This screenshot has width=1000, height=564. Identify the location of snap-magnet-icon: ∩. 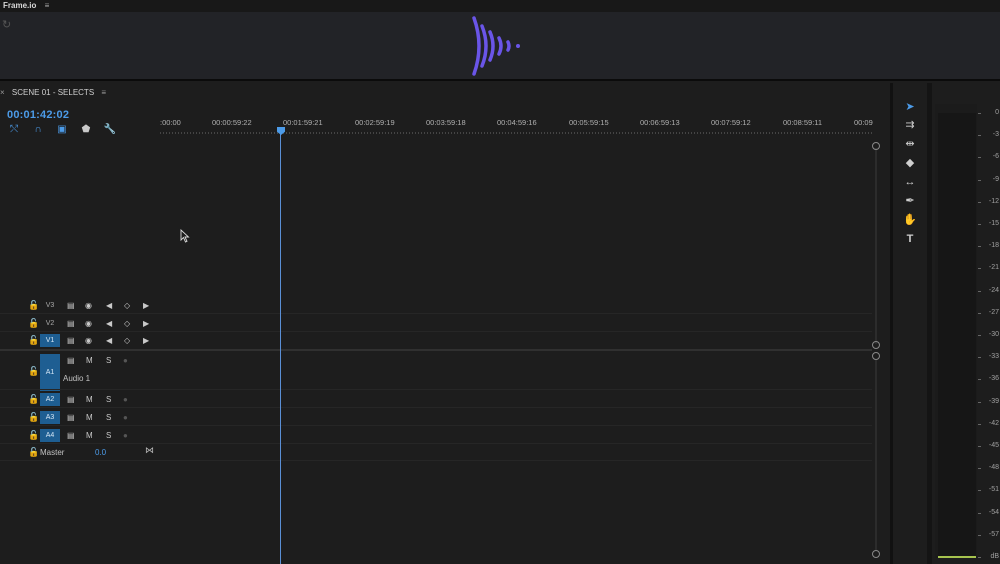
(38, 130).